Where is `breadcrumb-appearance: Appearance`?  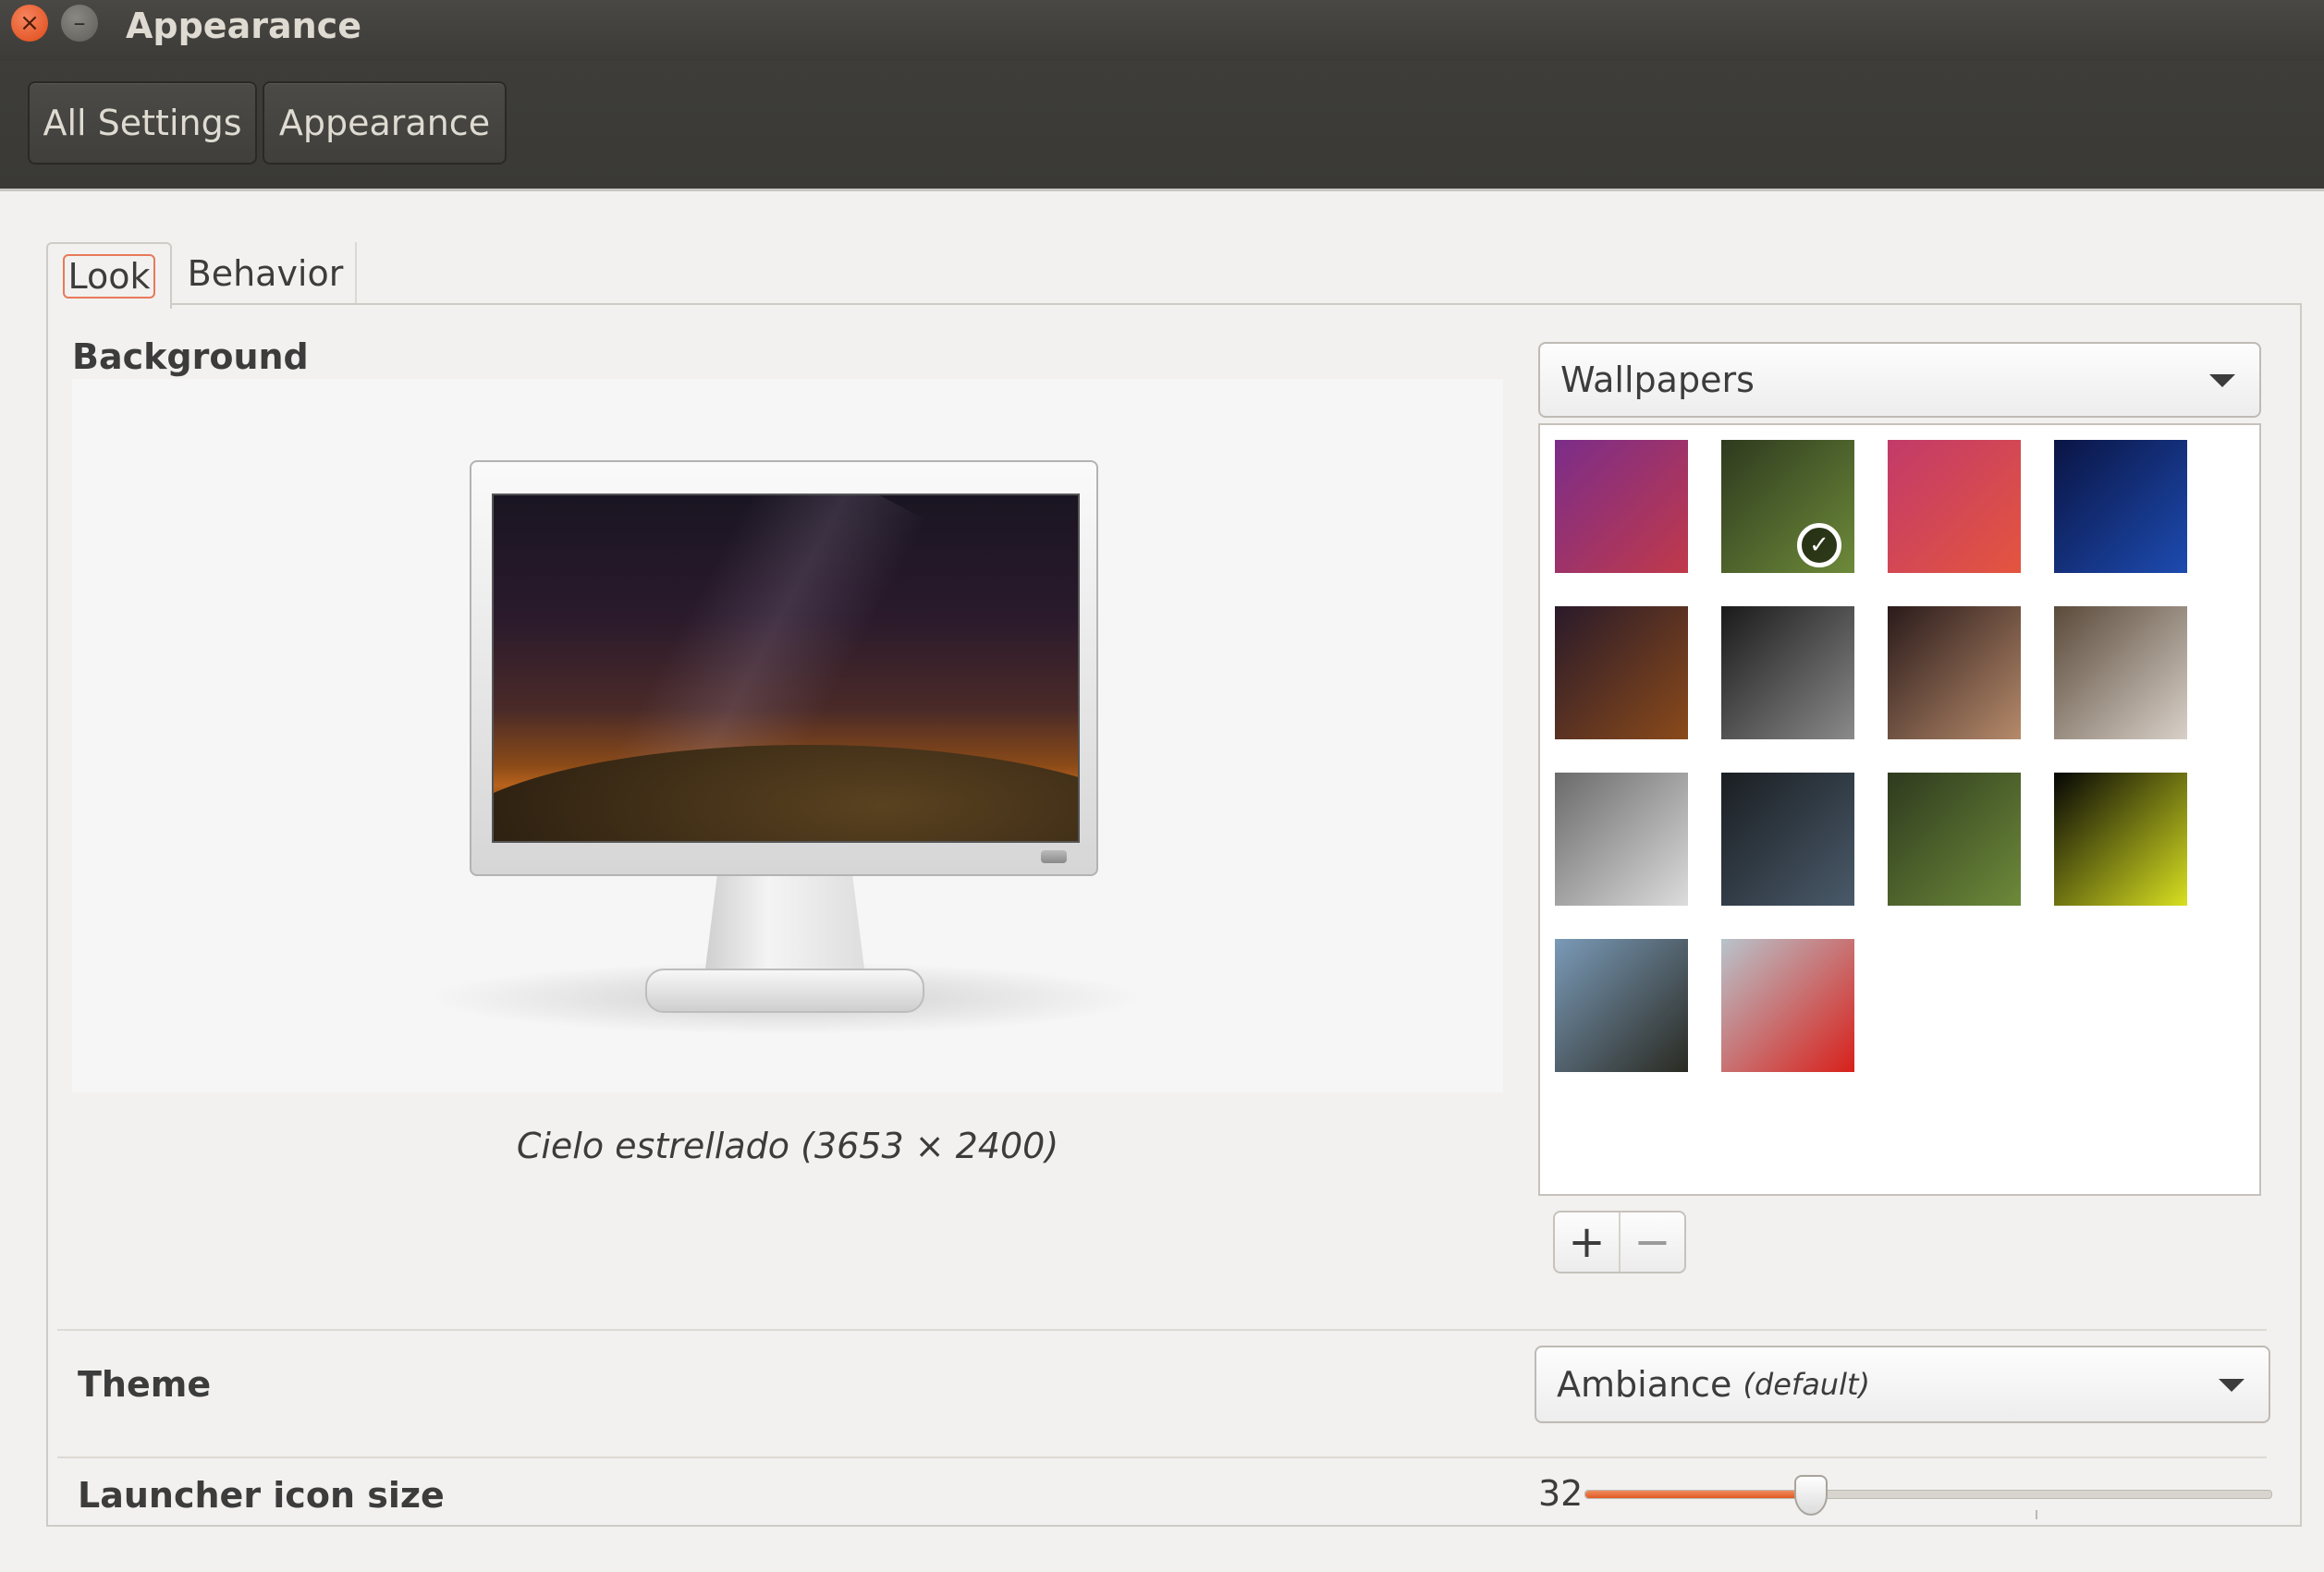
breadcrumb-appearance: Appearance is located at coordinates (385, 123).